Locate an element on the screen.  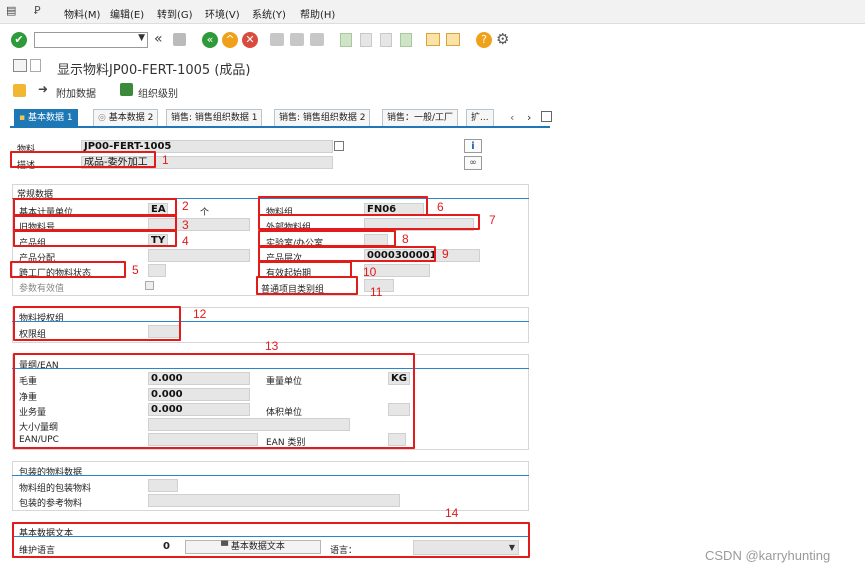
additional-data-button: 附加数据 is located at coordinates (76, 92).